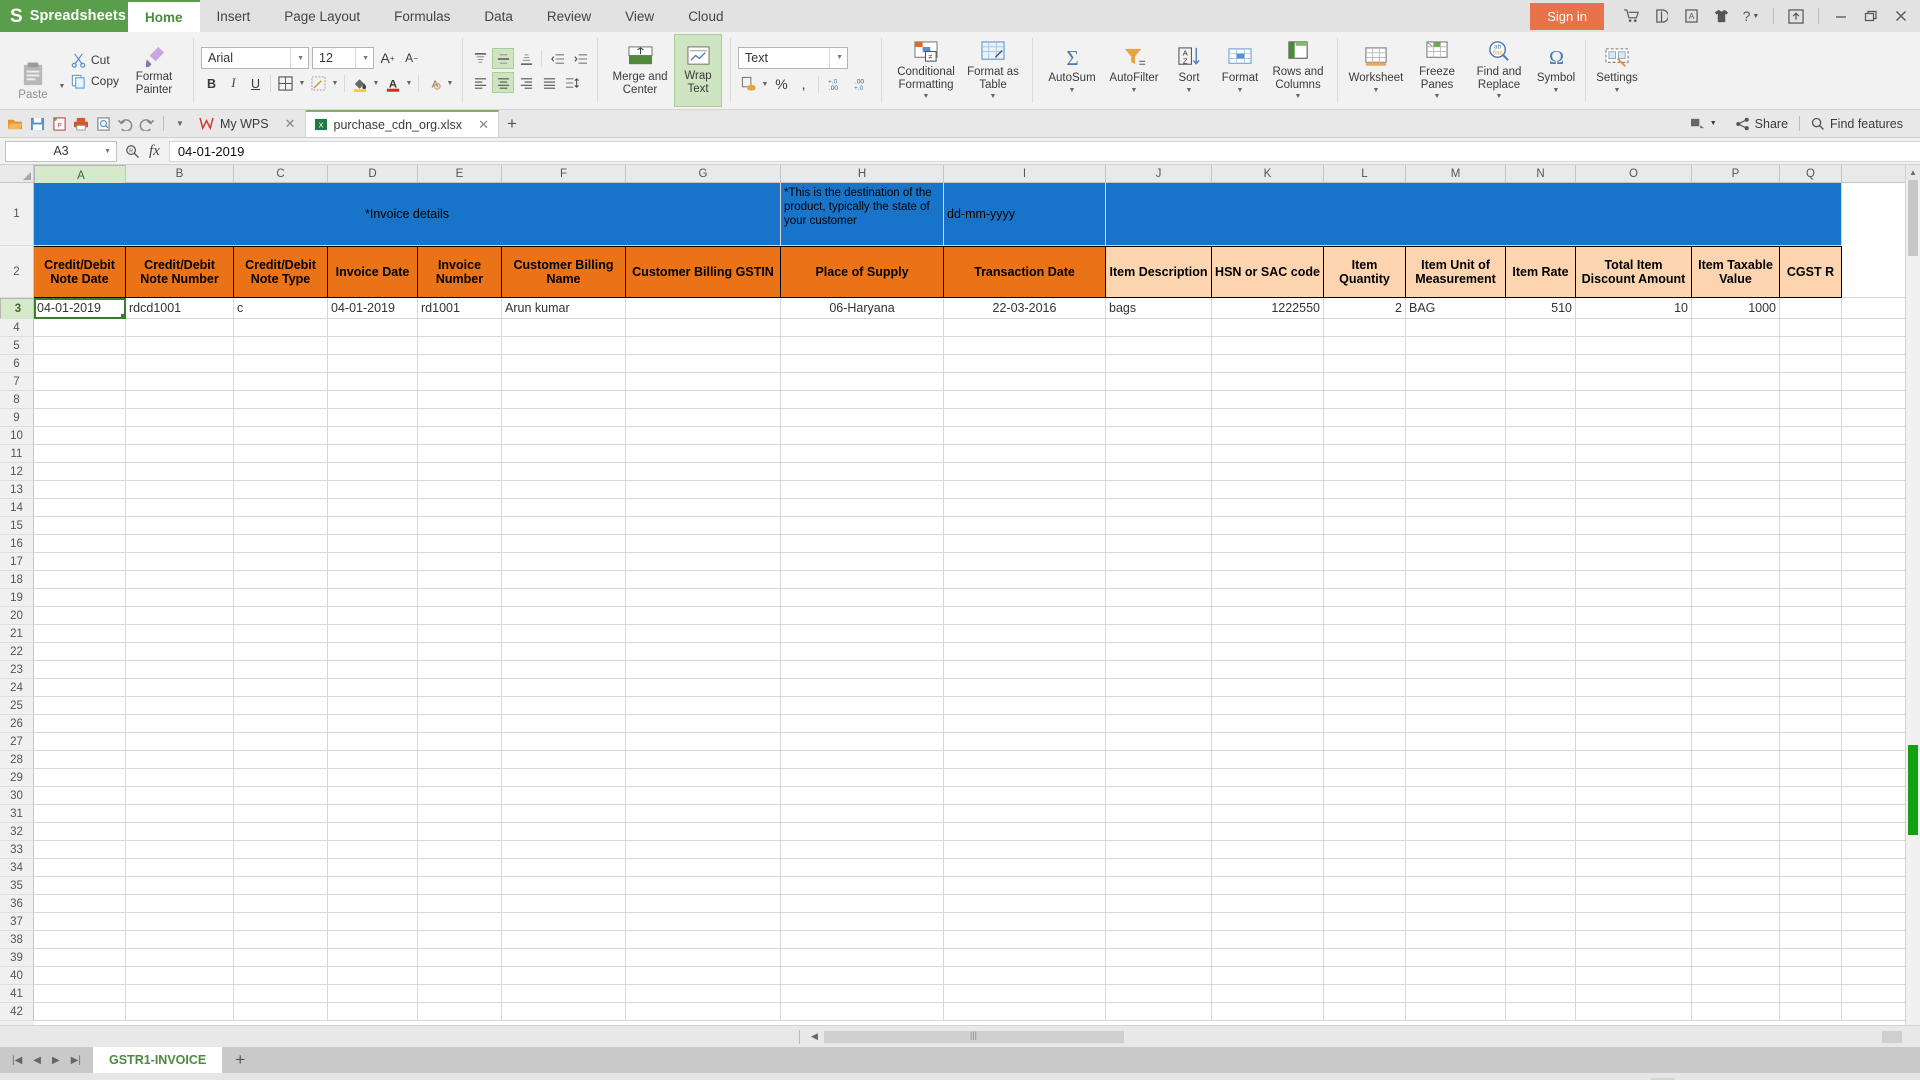 Image resolution: width=1920 pixels, height=1080 pixels. Describe the element at coordinates (1541, 634) in the screenshot. I see `cell-N21` at that location.